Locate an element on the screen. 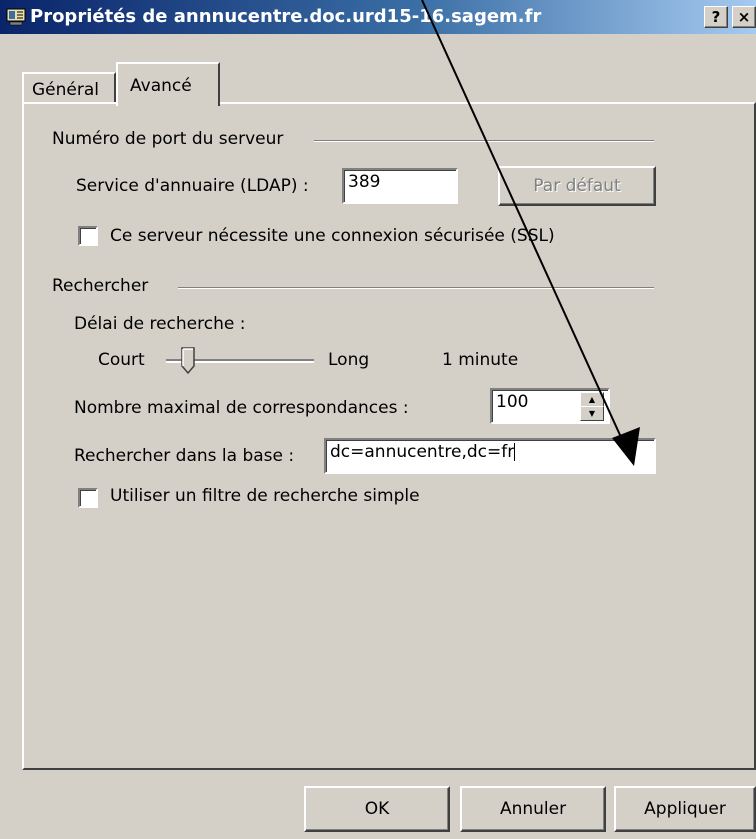 Image resolution: width=756 pixels, height=839 pixels. tab-avance: Avancé is located at coordinates (168, 84).